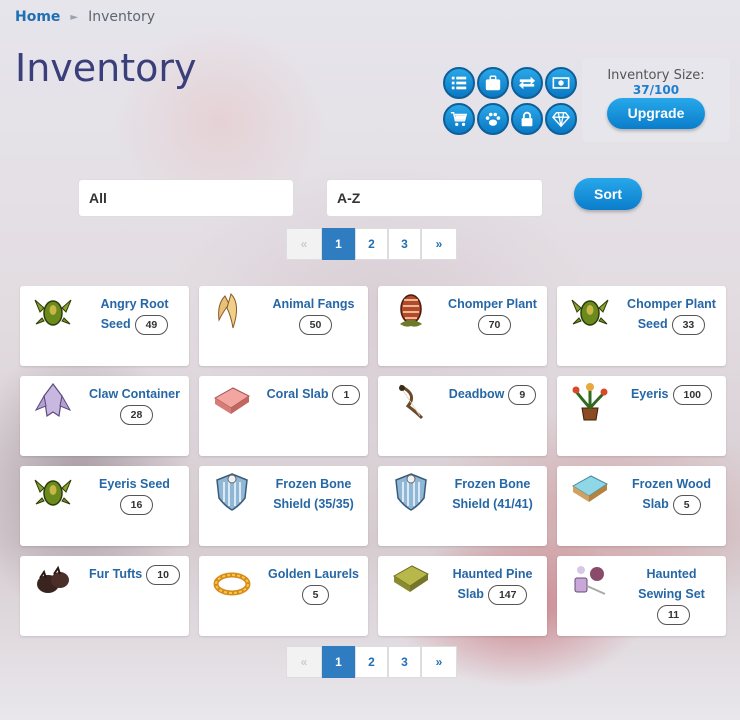 Image resolution: width=740 pixels, height=720 pixels. Describe the element at coordinates (283, 506) in the screenshot. I see `inventory-item-card: Frozen Bone Shield (35/35)` at that location.